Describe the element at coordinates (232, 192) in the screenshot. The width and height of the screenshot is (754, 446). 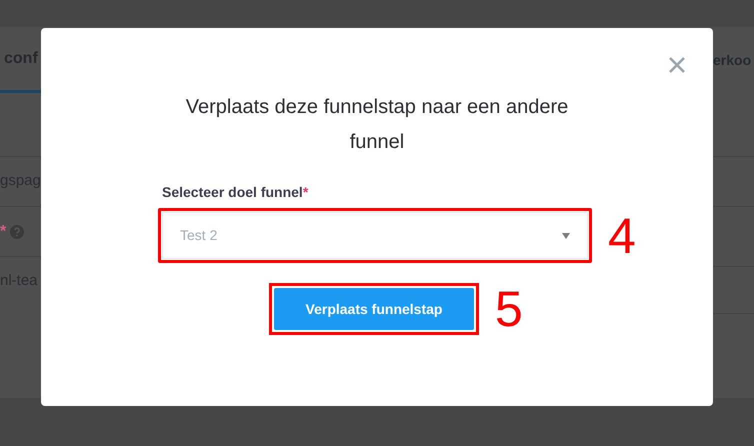
I see `field-label: Selecteer doel funnel` at that location.